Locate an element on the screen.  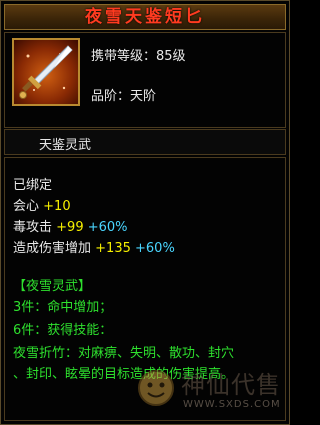
carry-level: 携带等级：85级 is located at coordinates (138, 56).